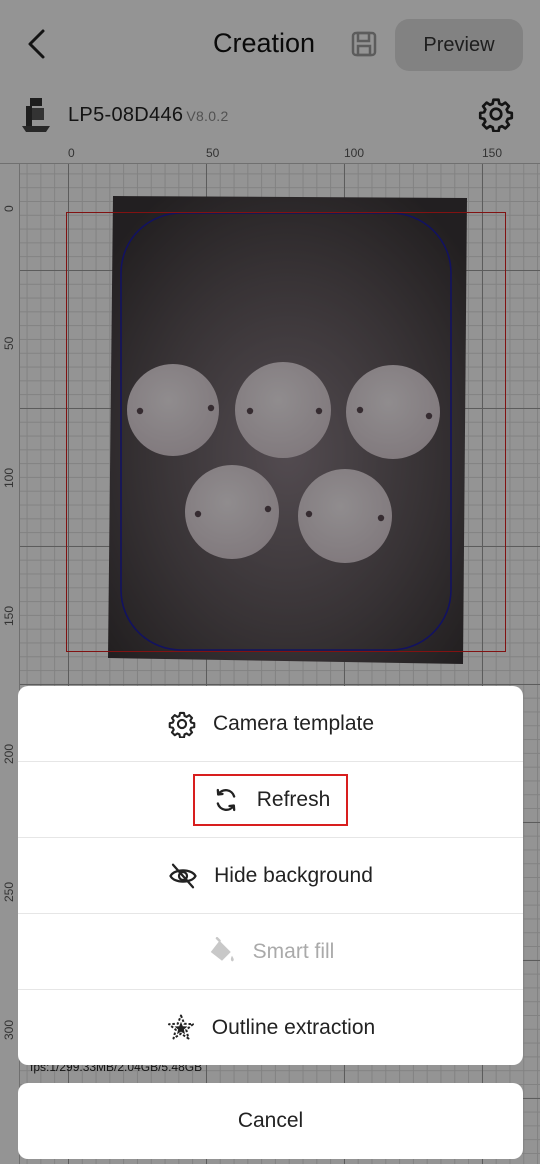  What do you see at coordinates (293, 951) in the screenshot?
I see `smart-fill-label: Smart fill` at bounding box center [293, 951].